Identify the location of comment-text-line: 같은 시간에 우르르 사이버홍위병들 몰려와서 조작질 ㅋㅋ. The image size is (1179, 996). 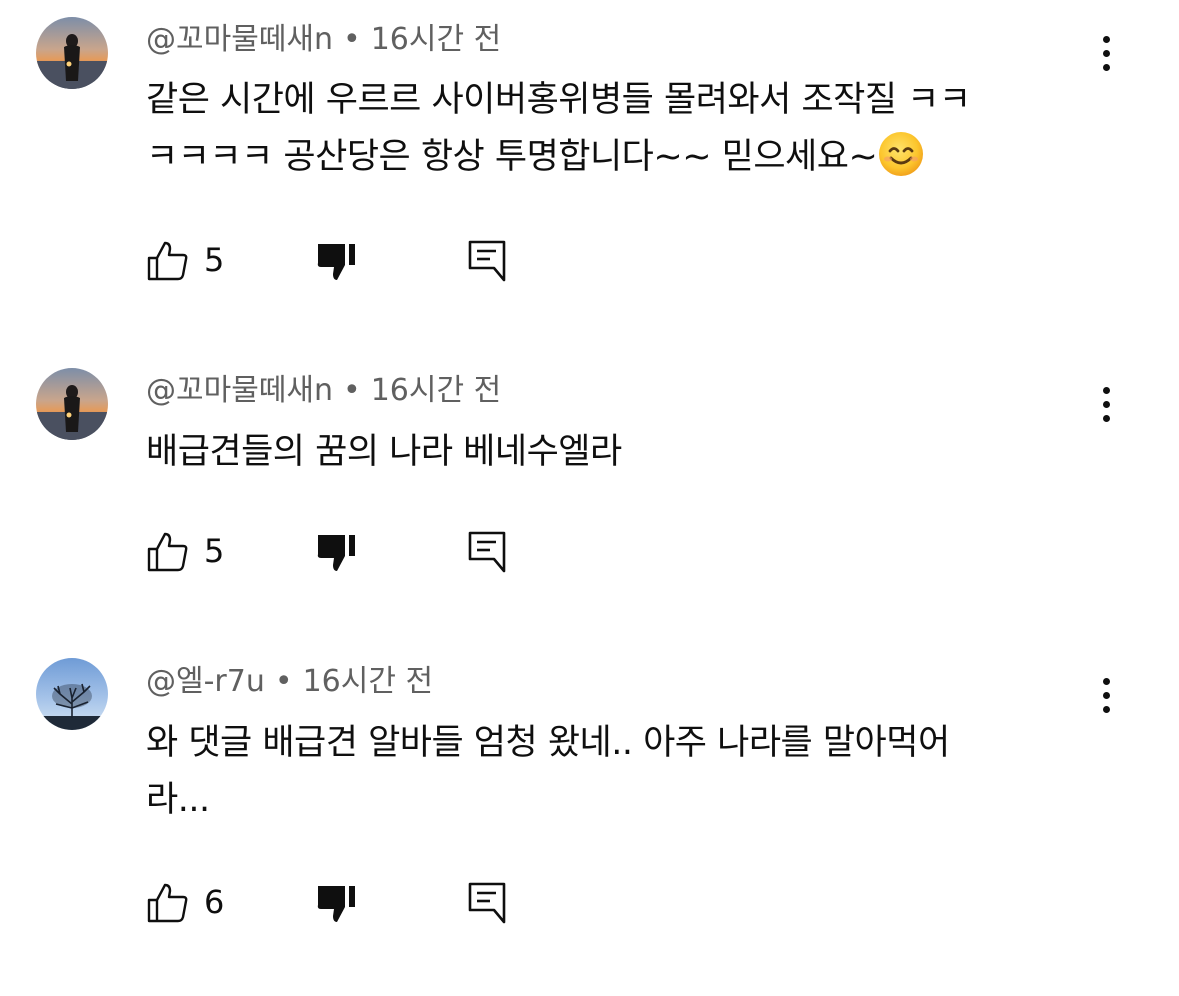
(558, 100).